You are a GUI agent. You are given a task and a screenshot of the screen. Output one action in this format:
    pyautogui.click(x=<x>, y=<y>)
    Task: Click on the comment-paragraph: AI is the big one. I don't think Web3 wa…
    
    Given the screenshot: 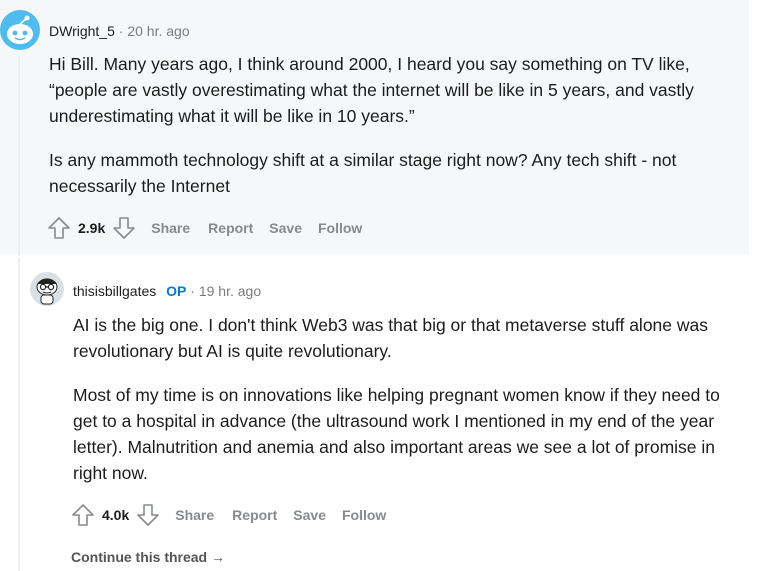 What is the action you would take?
    pyautogui.click(x=390, y=338)
    